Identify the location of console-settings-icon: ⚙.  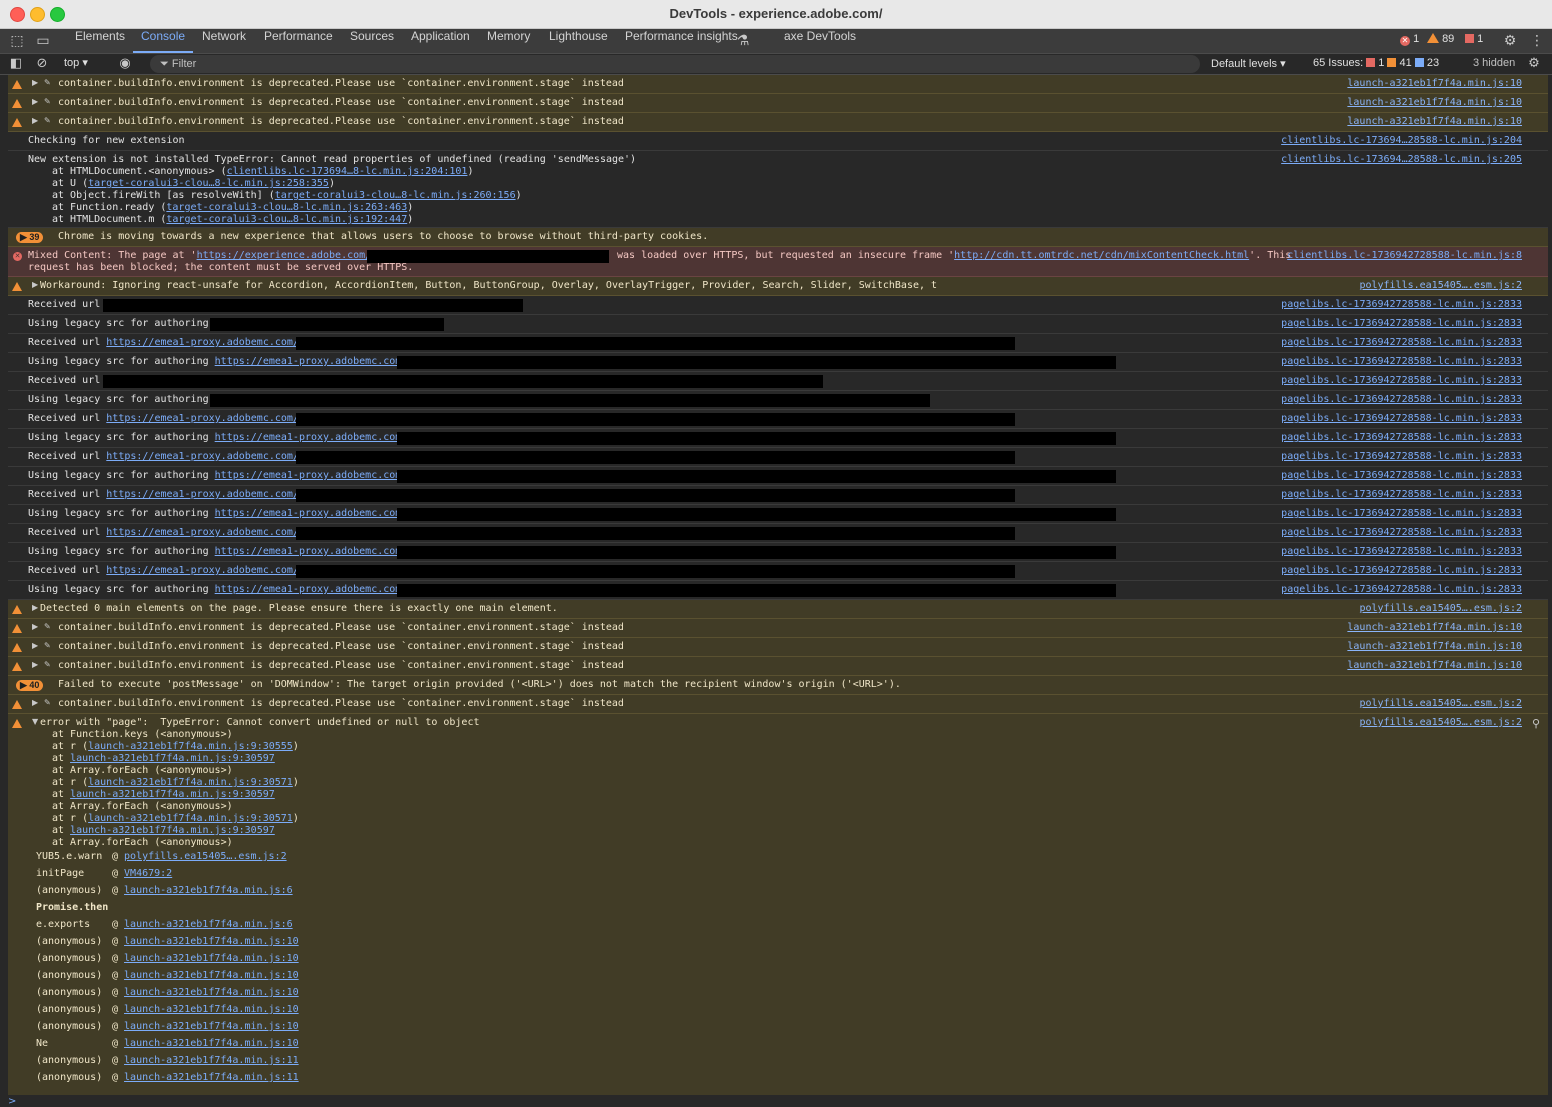
(1534, 64).